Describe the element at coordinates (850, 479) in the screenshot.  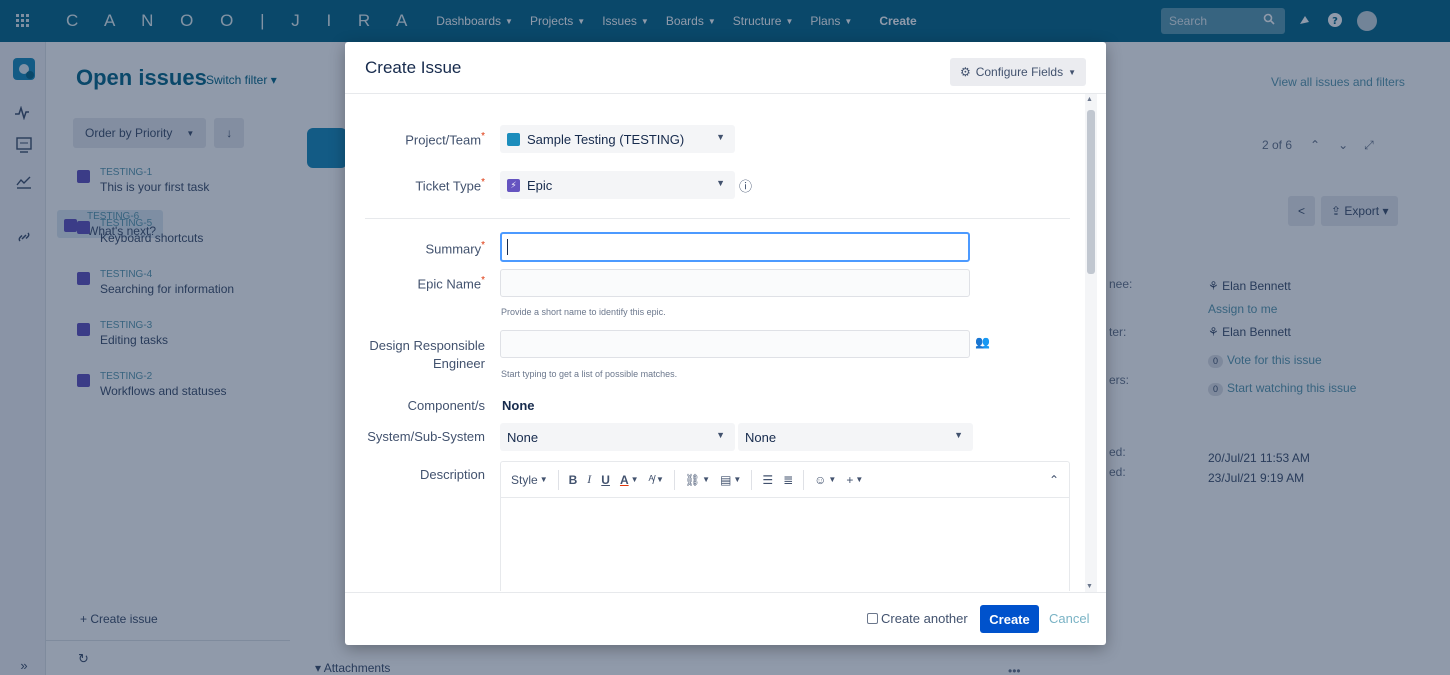
I see `plus-icon: +` at that location.